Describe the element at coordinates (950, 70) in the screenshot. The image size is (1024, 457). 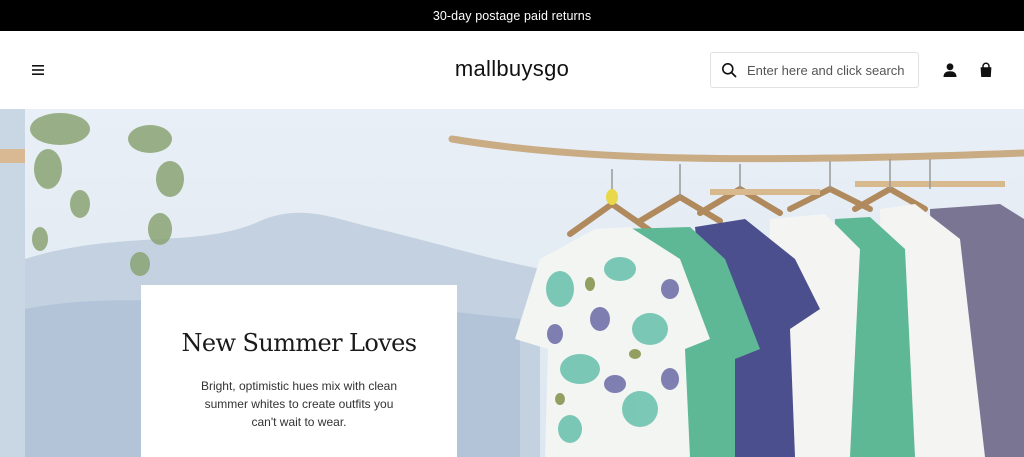
I see `account-icon` at that location.